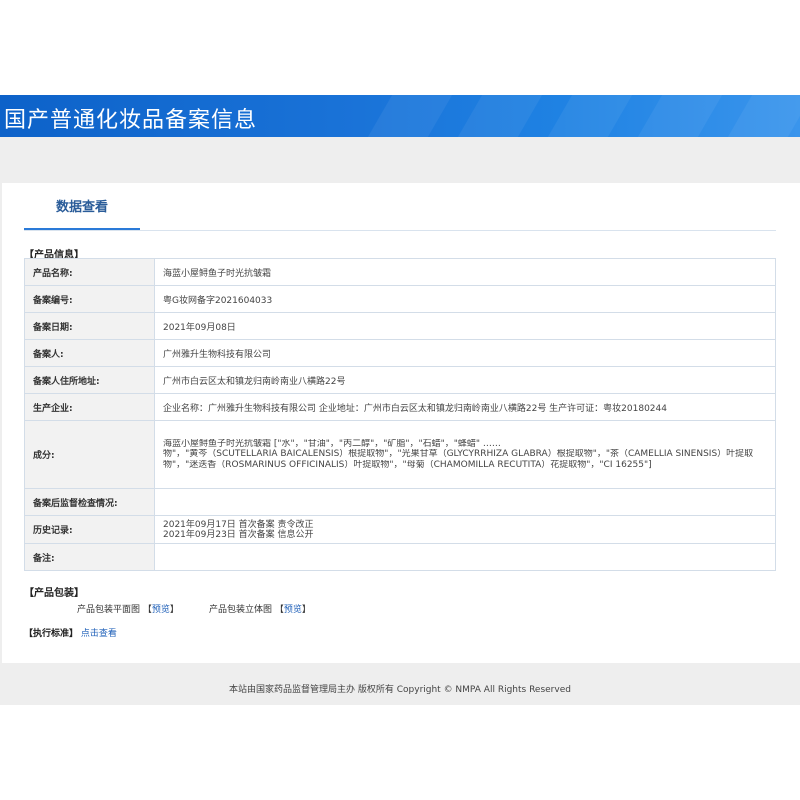 Image resolution: width=800 pixels, height=800 pixels. Describe the element at coordinates (131, 120) in the screenshot. I see `page-title: 国产普通化妆品备案信息` at that location.